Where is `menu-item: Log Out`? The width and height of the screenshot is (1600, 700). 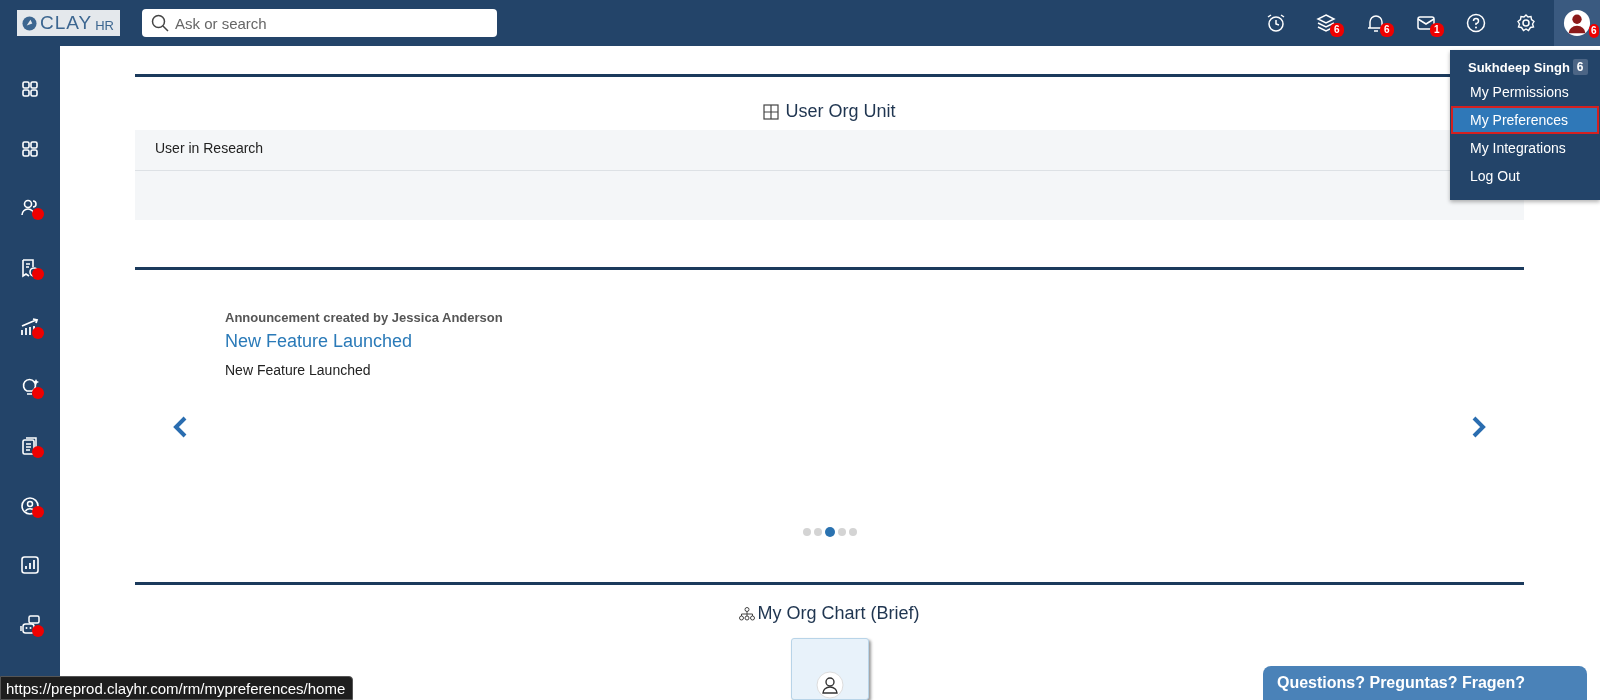 menu-item: Log Out is located at coordinates (1525, 176).